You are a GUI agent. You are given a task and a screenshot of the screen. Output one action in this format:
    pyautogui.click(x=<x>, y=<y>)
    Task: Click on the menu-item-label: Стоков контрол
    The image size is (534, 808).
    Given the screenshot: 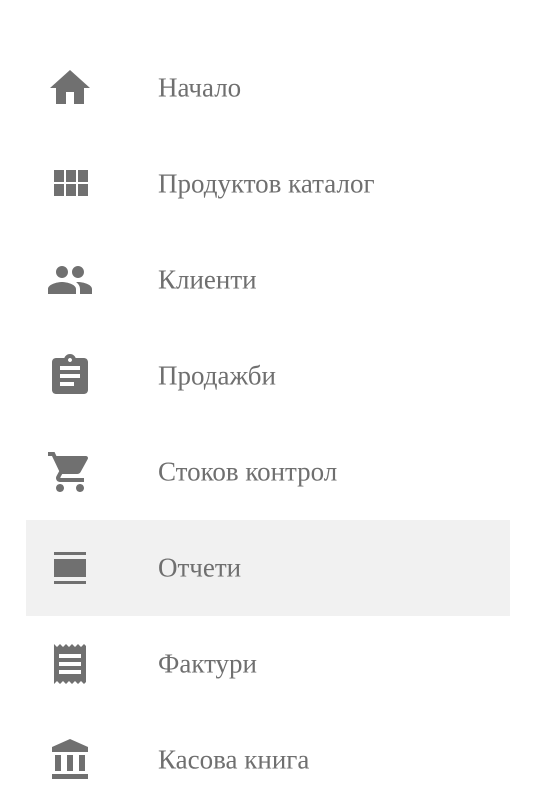 What is the action you would take?
    pyautogui.click(x=248, y=471)
    